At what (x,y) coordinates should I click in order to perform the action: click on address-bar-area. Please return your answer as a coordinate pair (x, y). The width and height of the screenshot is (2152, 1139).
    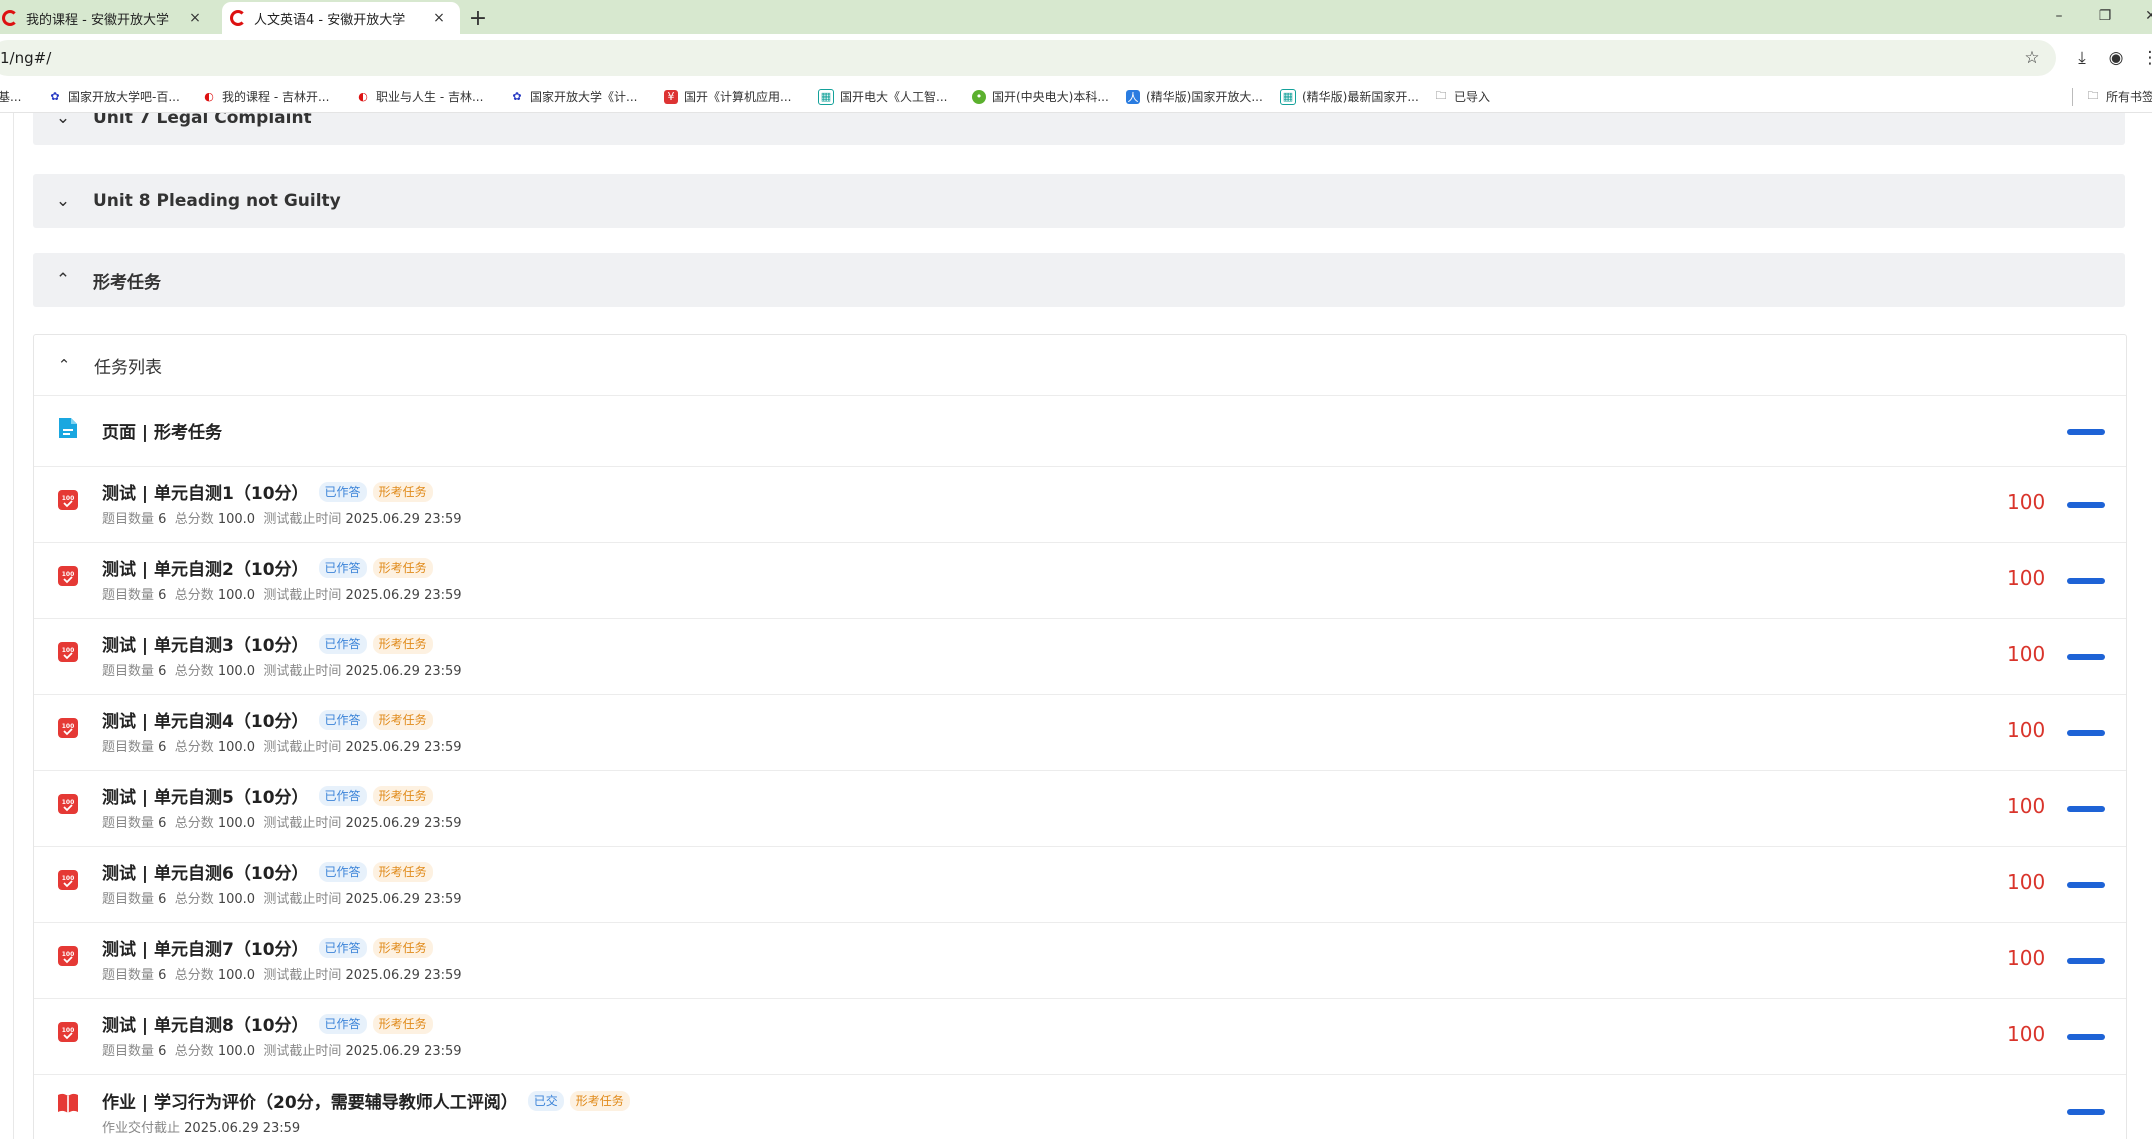
    Looking at the image, I should click on (1076, 58).